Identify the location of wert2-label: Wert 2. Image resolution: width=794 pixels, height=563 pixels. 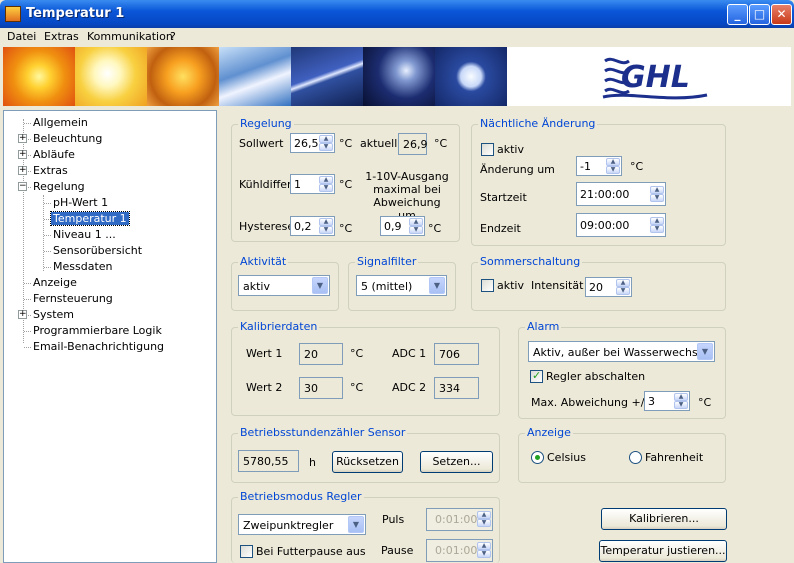
(264, 387).